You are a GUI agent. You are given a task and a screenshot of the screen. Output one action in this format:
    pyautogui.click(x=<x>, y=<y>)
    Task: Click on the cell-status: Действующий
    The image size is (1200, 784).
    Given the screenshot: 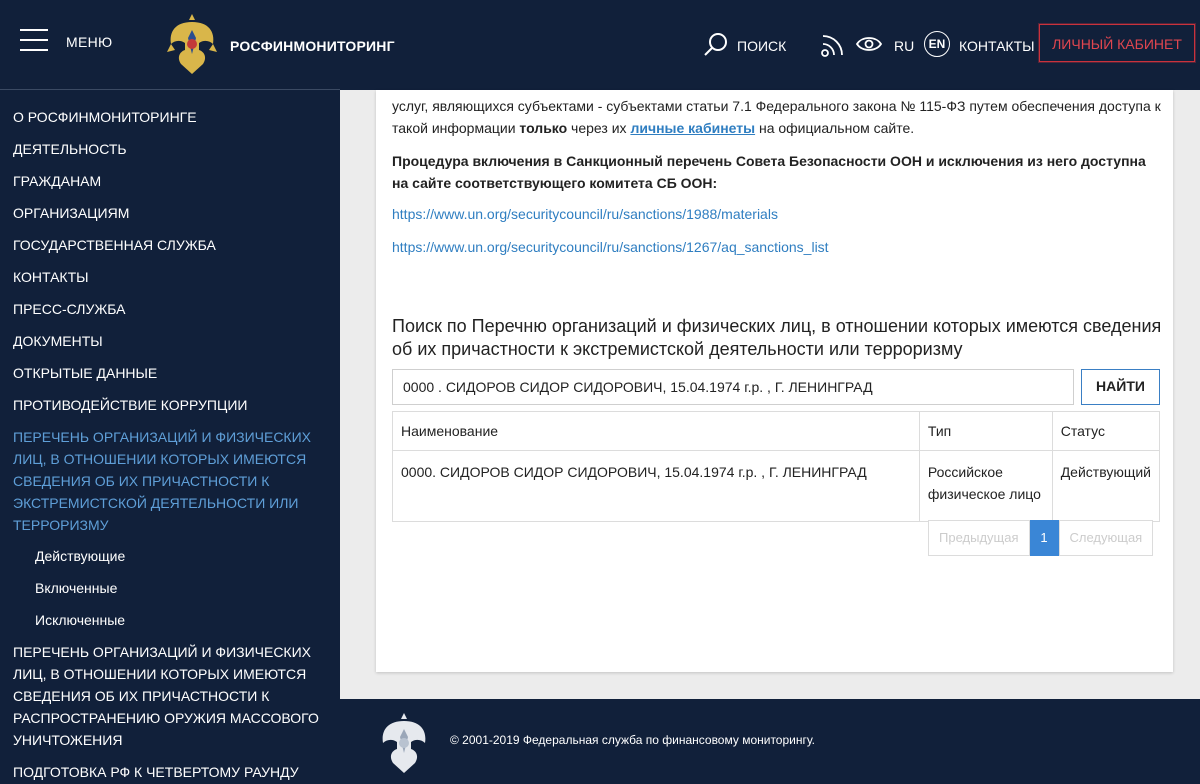 What is the action you would take?
    pyautogui.click(x=1106, y=486)
    